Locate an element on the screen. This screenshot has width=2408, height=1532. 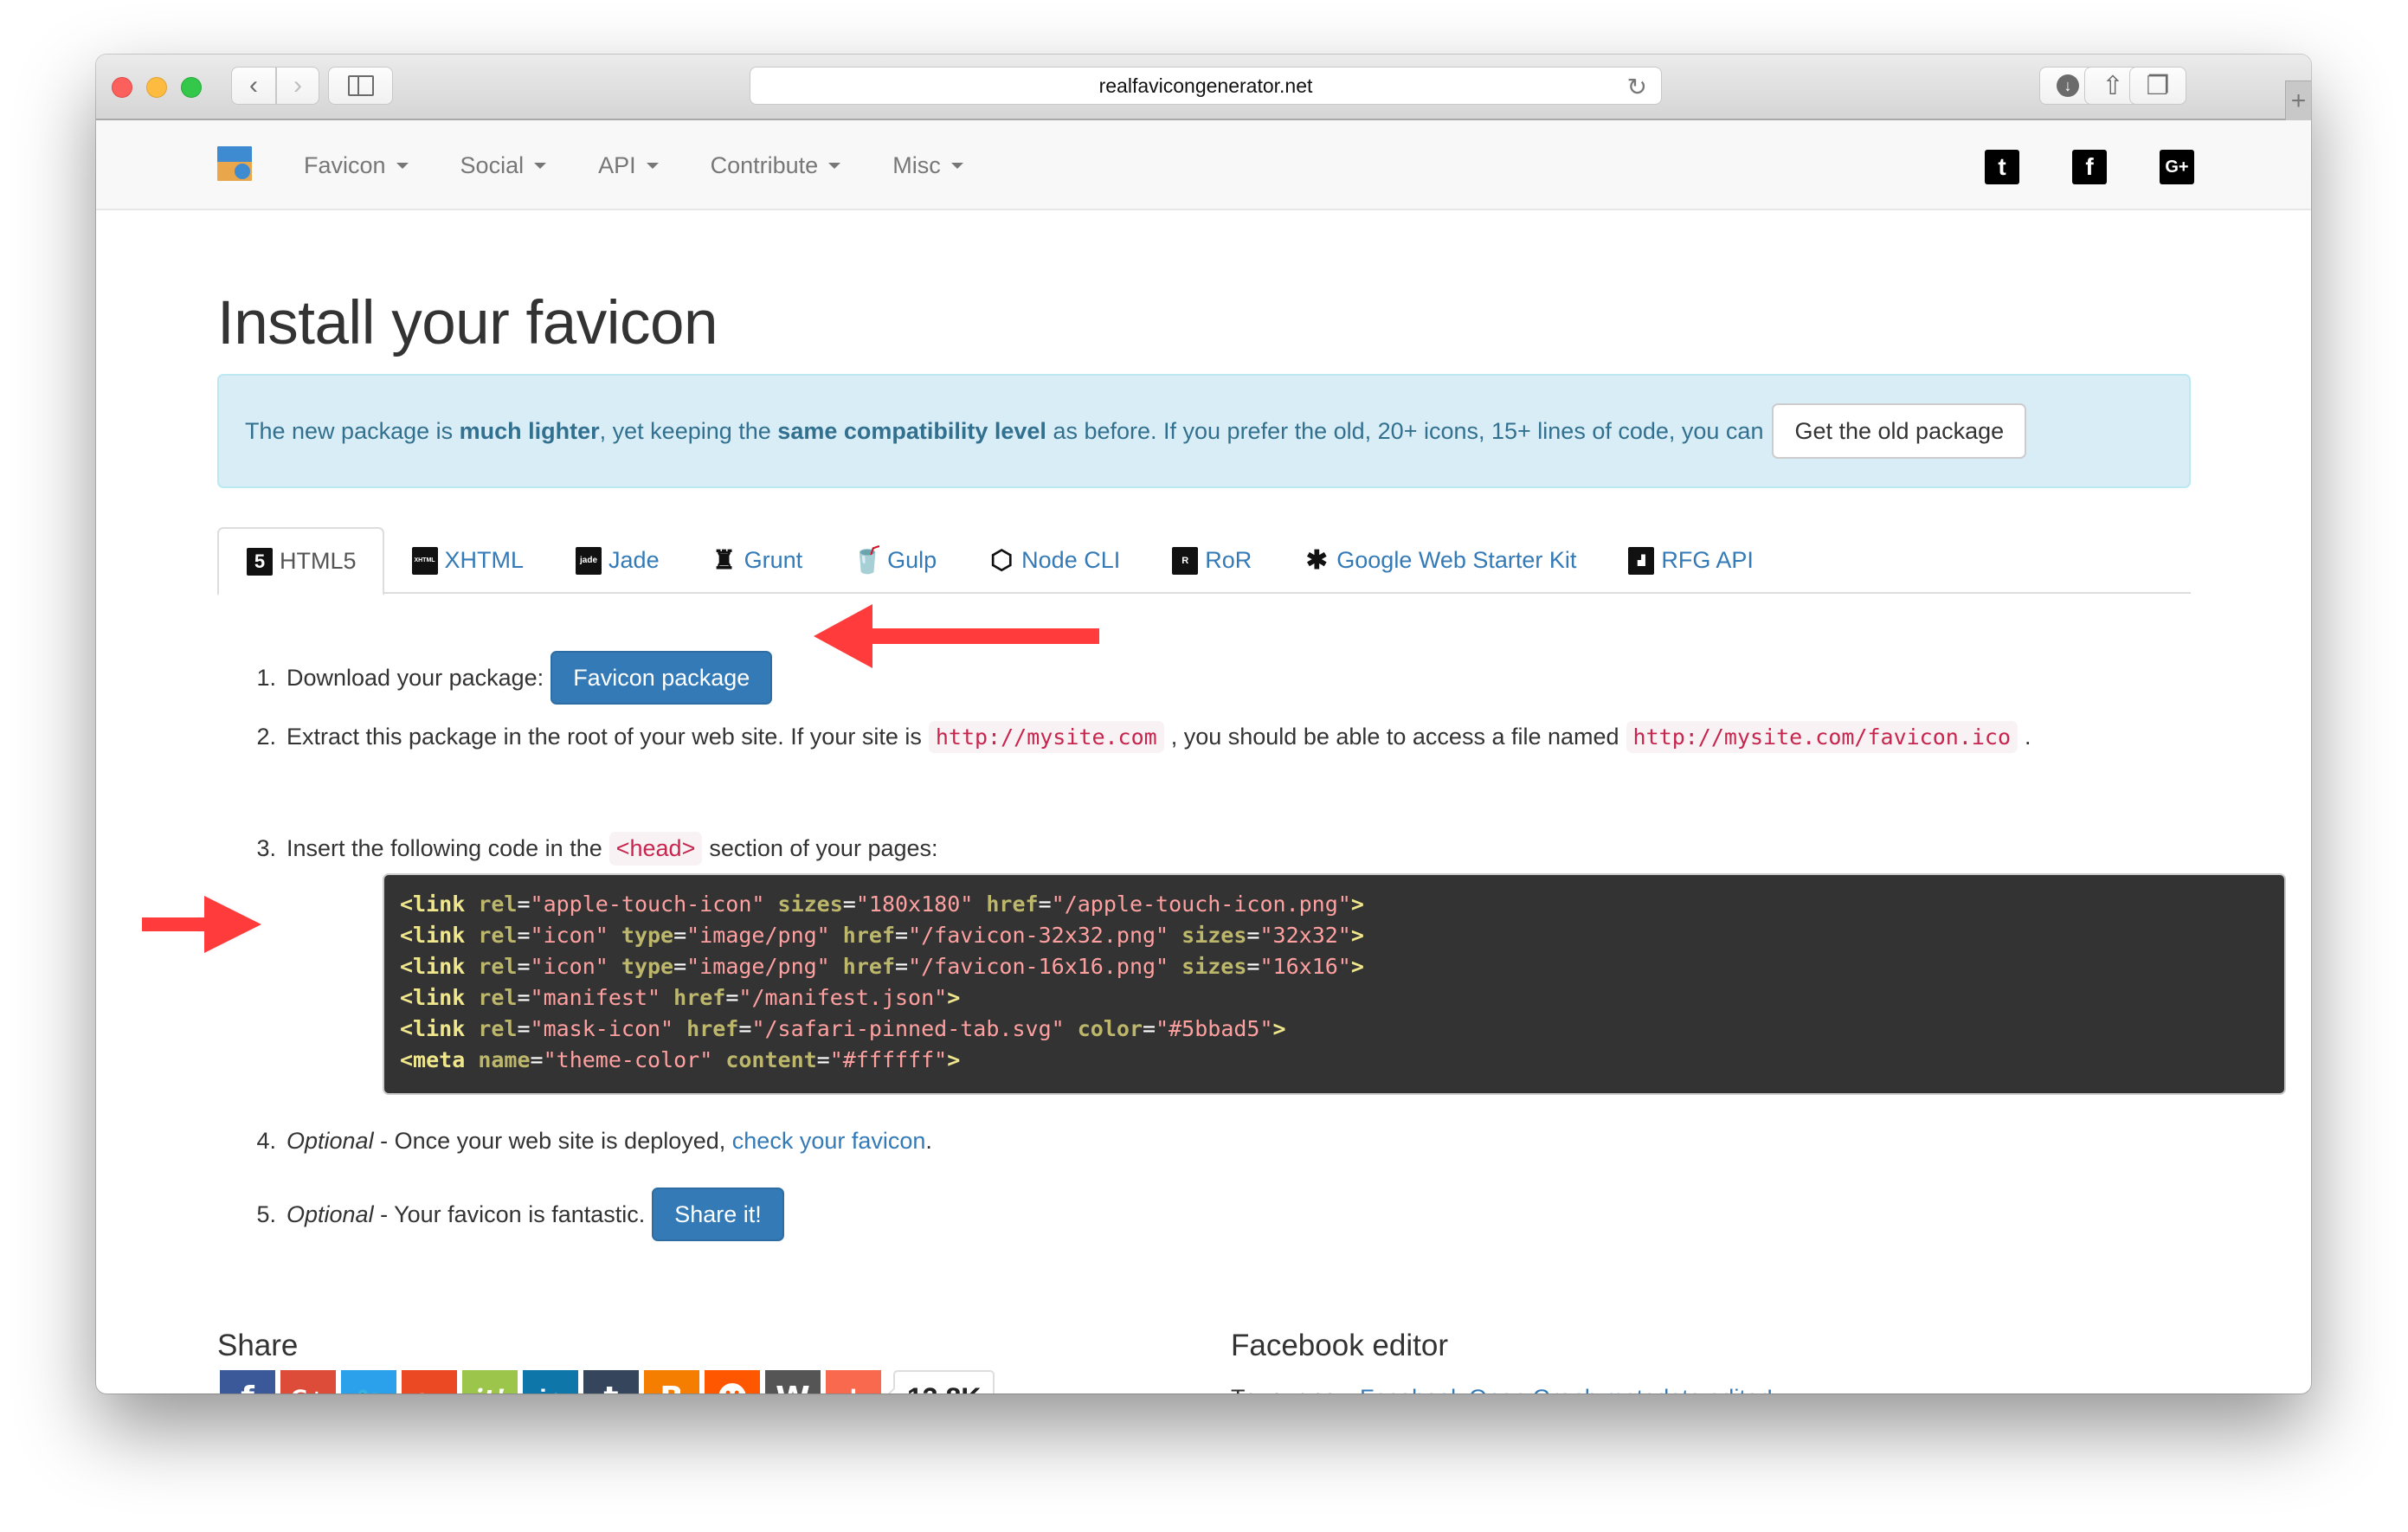
tab-label: Node CLI is located at coordinates (1071, 560).